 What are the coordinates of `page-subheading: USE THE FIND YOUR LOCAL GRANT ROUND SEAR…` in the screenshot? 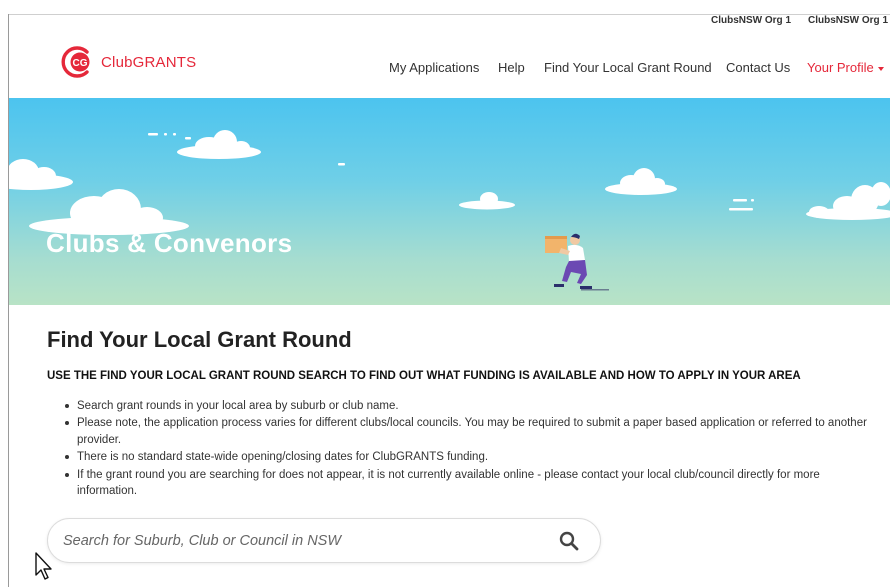 It's located at (424, 376).